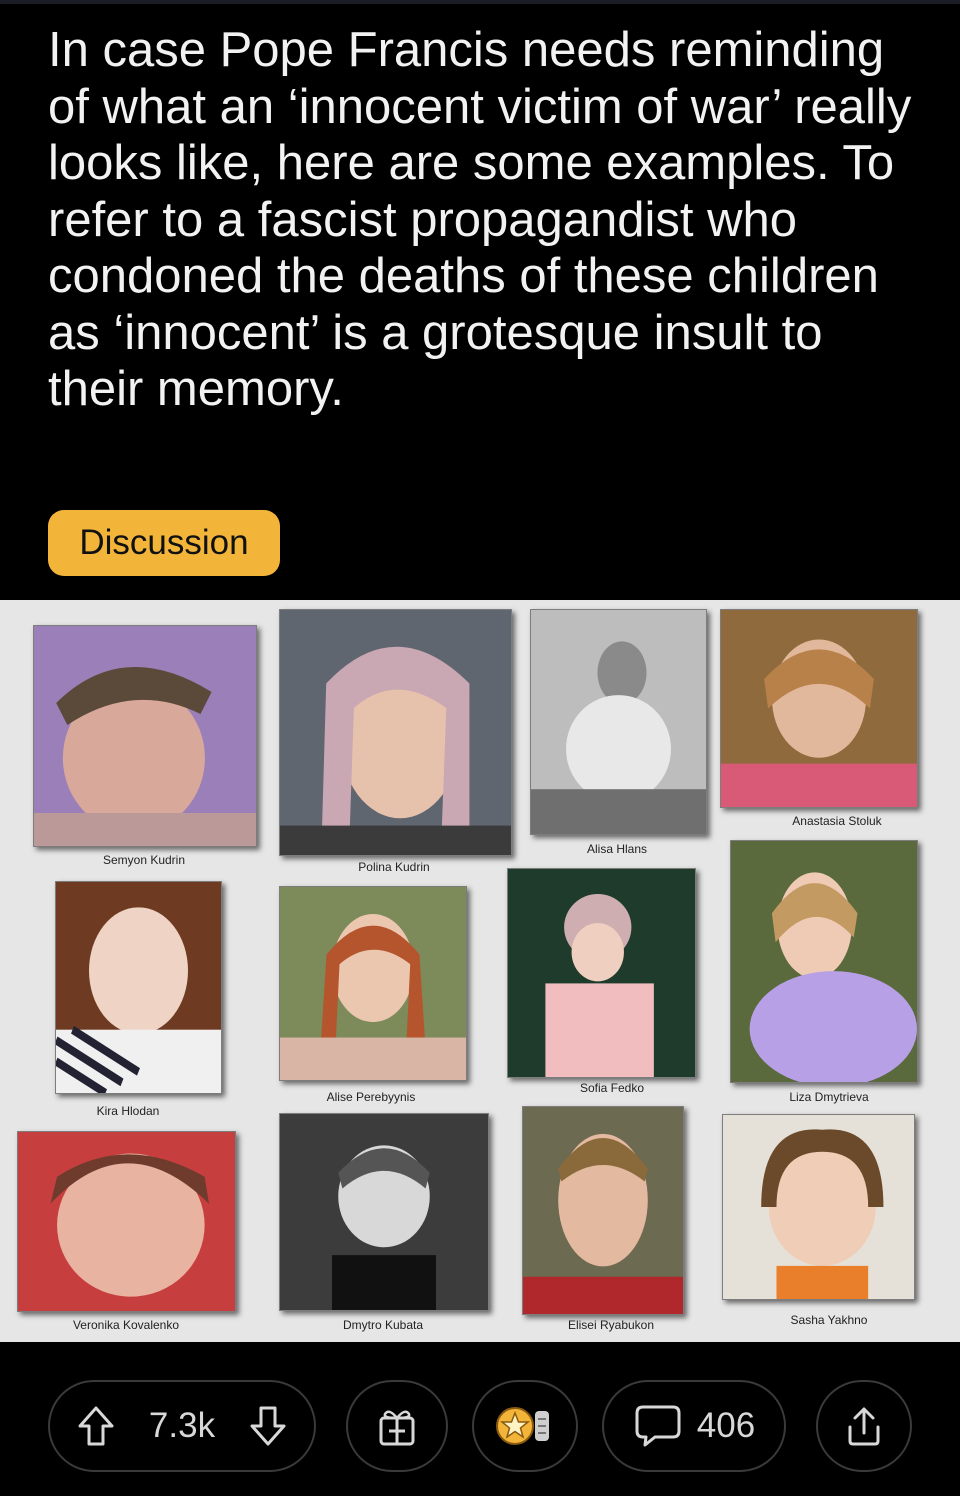  I want to click on caption-elisei-ryabukon: Elisei Ryabukon, so click(611, 1325).